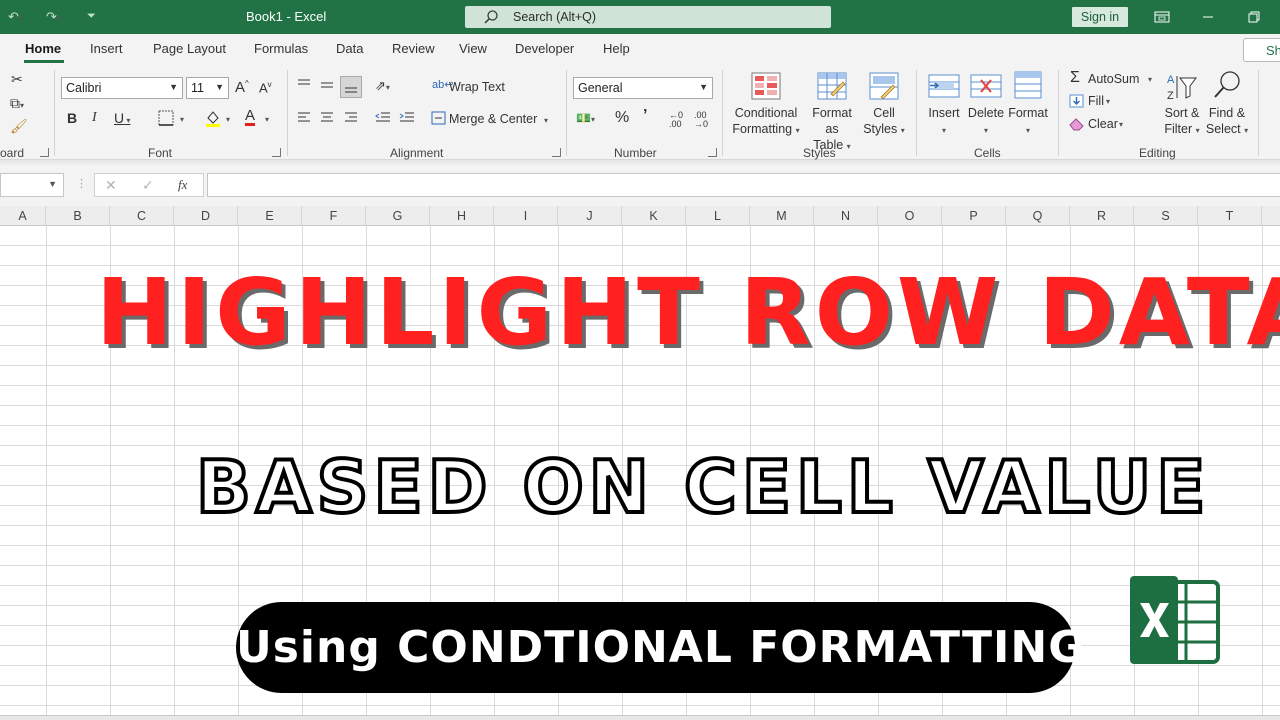 Image resolution: width=1280 pixels, height=720 pixels. Describe the element at coordinates (1230, 216) in the screenshot. I see `column-header: T` at that location.